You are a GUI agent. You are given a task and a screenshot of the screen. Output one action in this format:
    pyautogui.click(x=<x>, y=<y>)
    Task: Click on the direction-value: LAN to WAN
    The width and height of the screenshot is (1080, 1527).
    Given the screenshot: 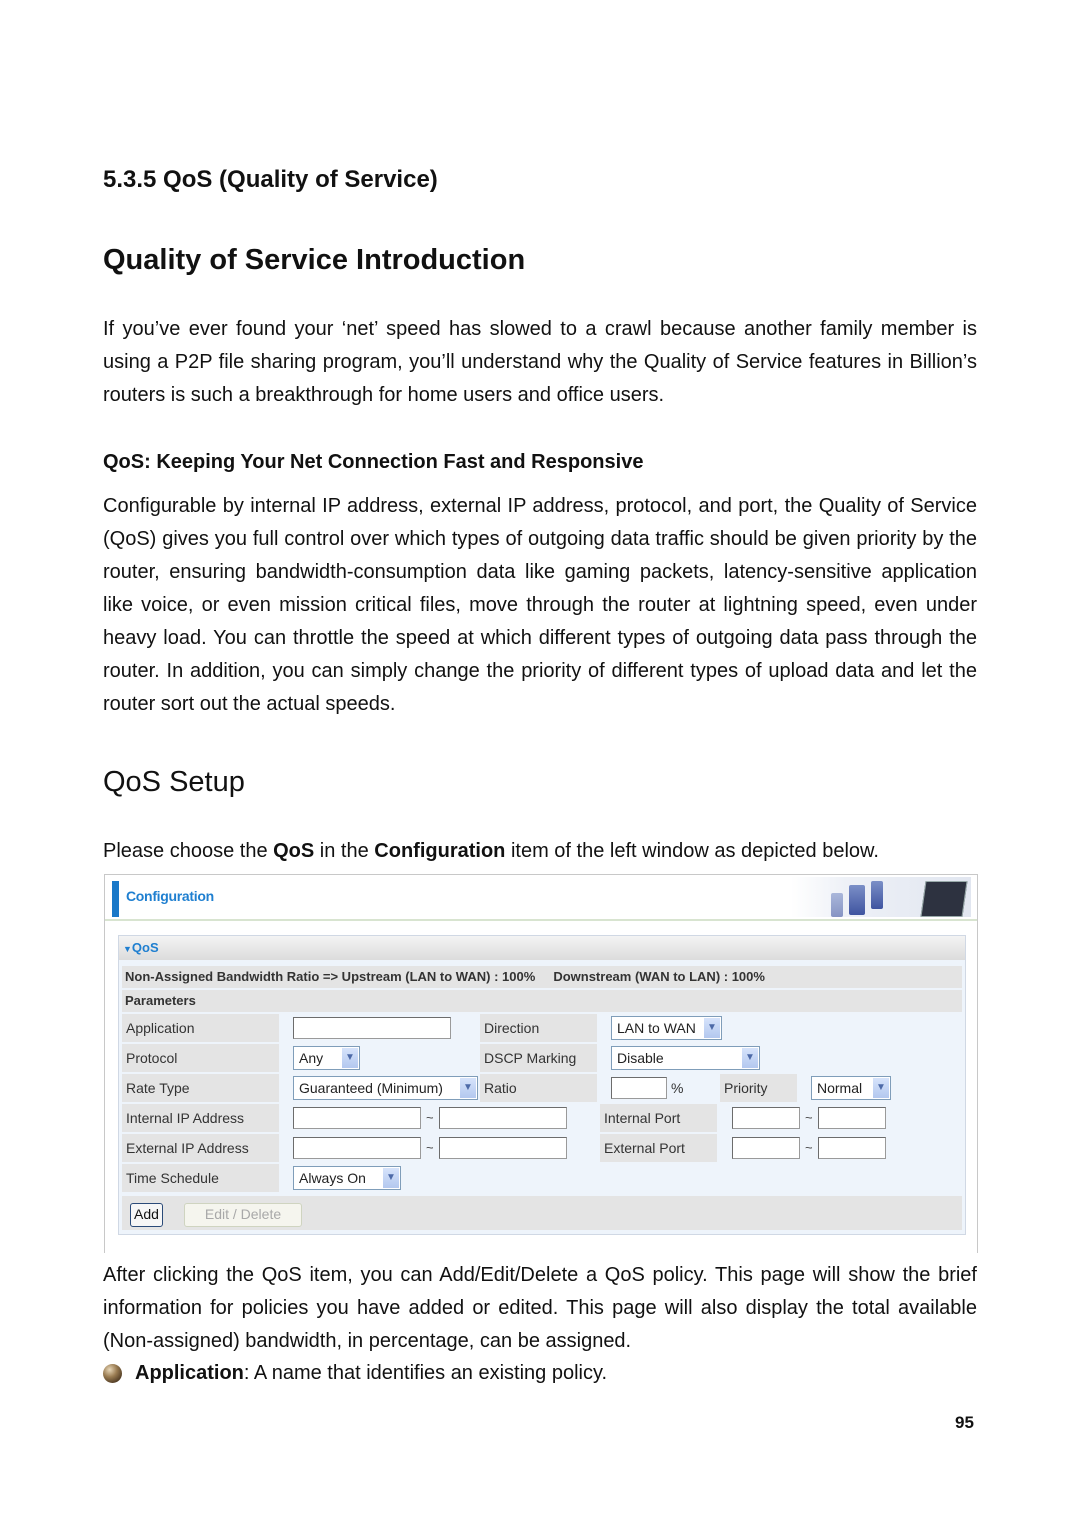 What is the action you would take?
    pyautogui.click(x=656, y=1028)
    